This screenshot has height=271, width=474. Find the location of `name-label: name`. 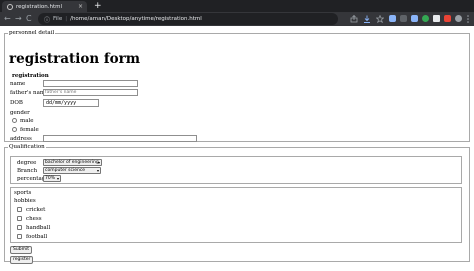

name-label: name is located at coordinates (18, 84).